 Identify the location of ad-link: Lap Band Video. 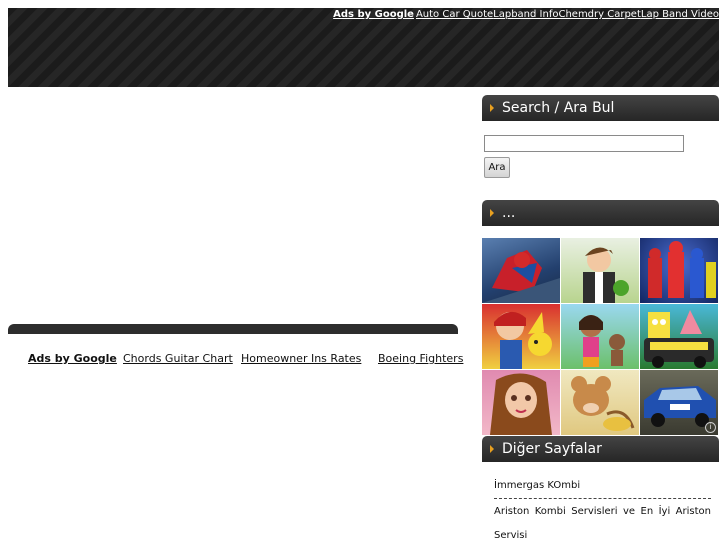
(680, 14).